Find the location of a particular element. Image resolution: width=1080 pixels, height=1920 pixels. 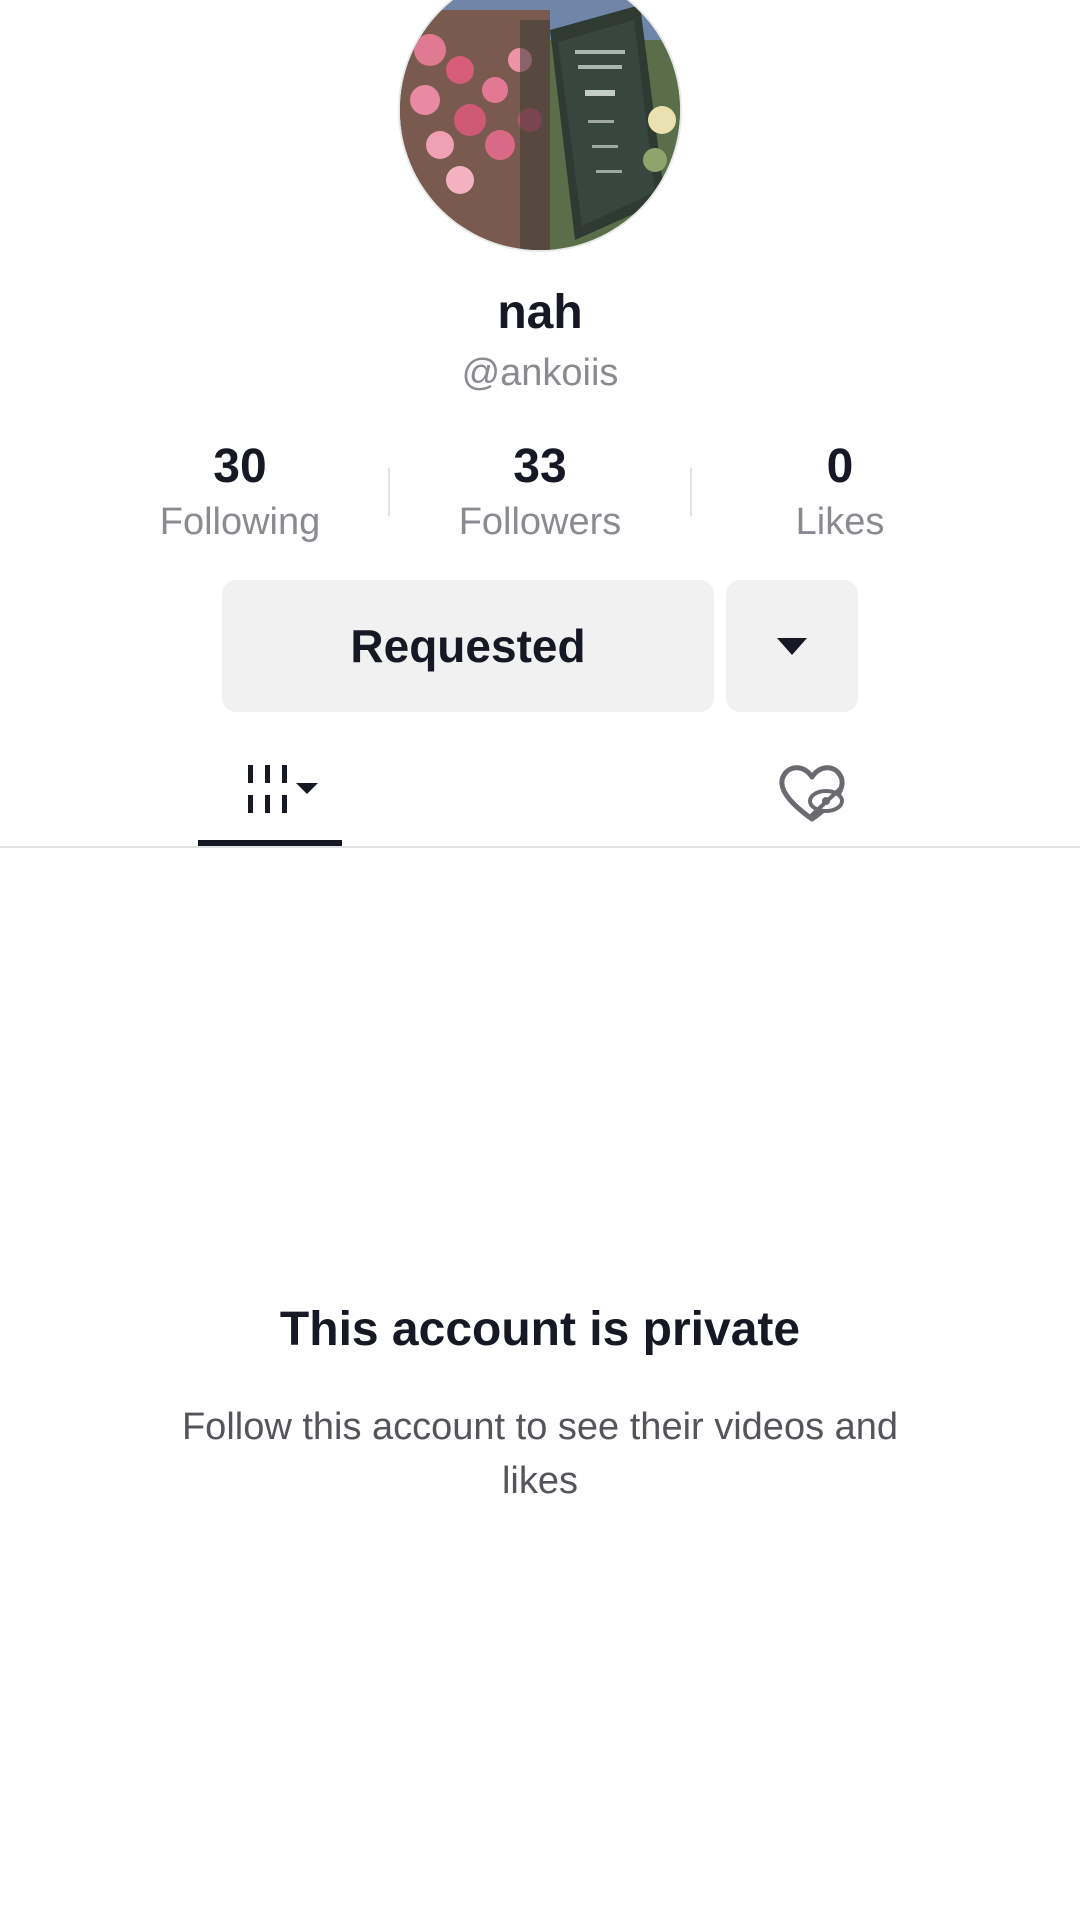

stat-likes: 0 Likes is located at coordinates (840, 493).